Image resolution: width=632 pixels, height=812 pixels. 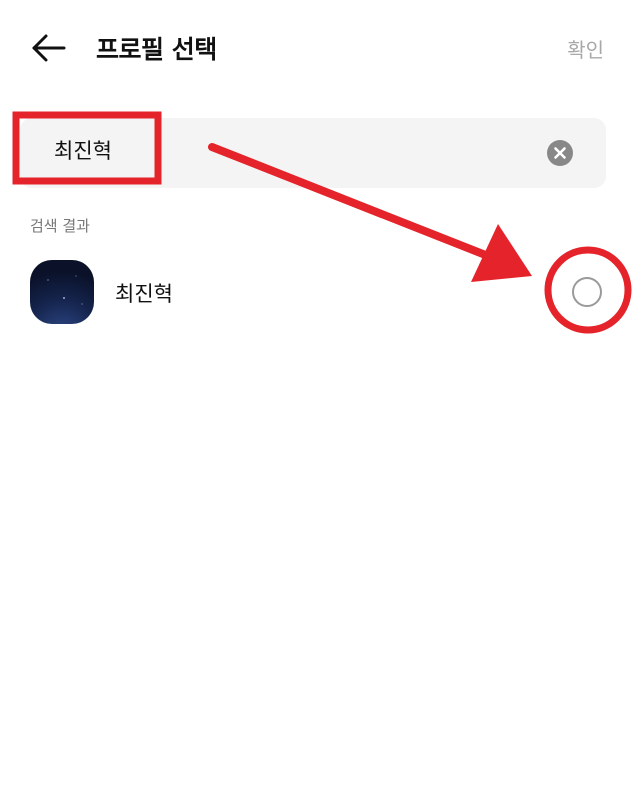 I want to click on radio-unchecked-icon, so click(x=587, y=292).